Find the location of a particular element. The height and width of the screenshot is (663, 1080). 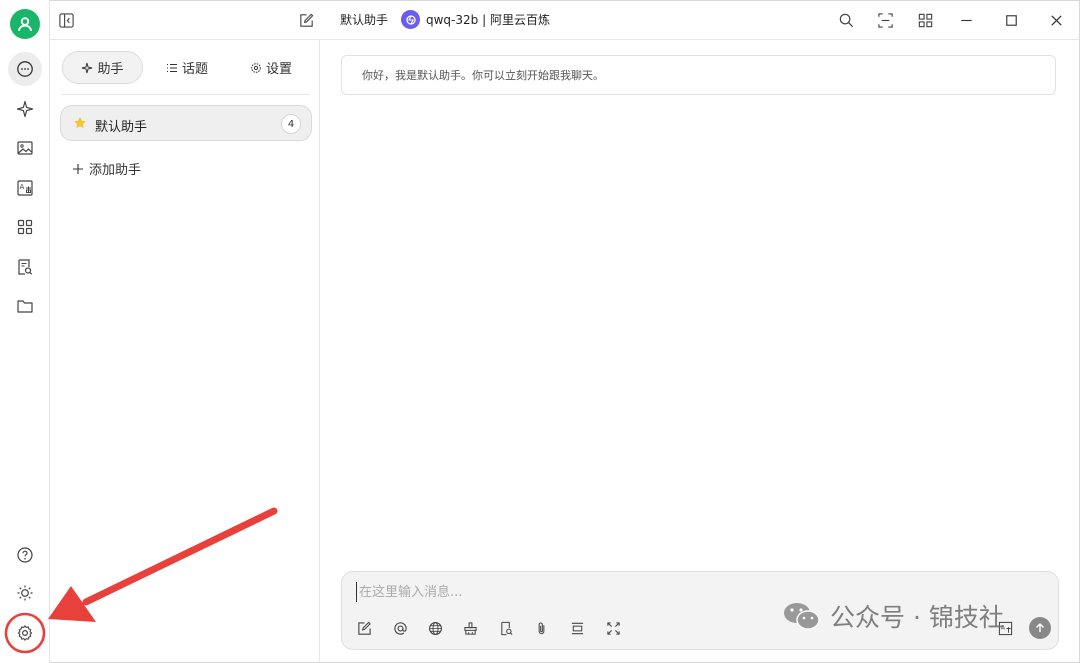

tab-label: 话题 is located at coordinates (194, 69).